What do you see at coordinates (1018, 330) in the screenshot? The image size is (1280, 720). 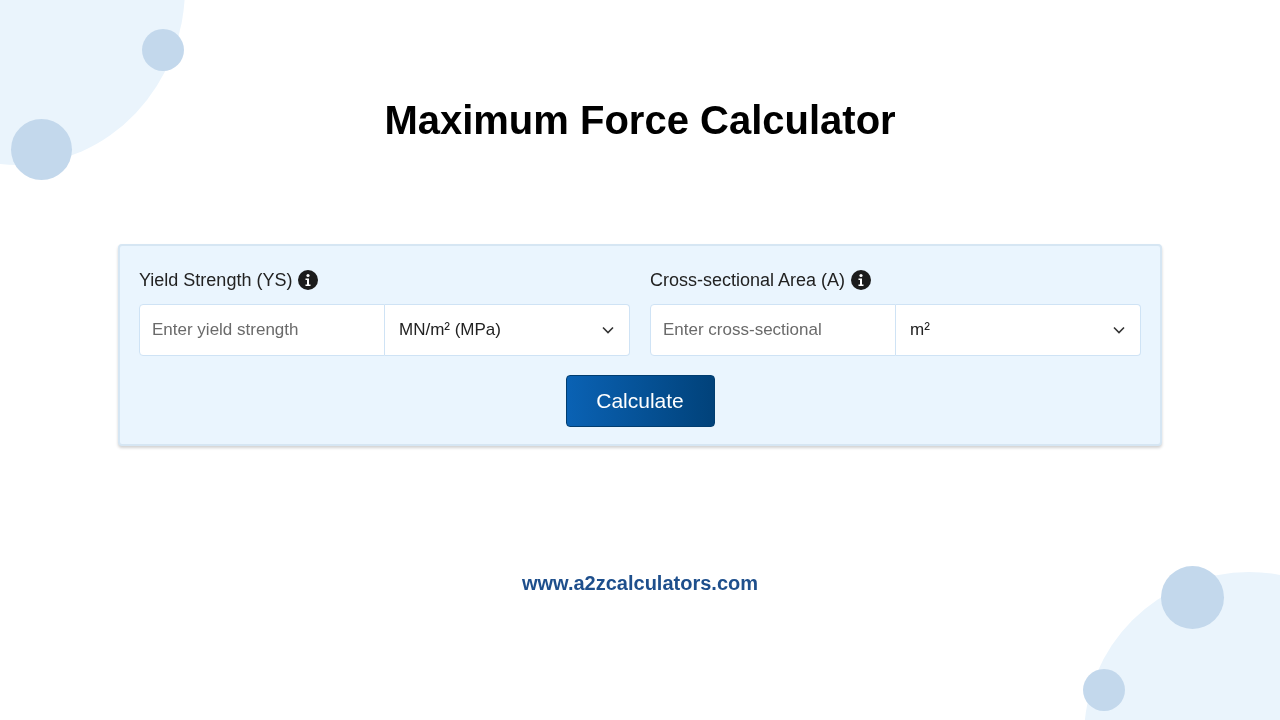 I see `unit-dropdown: m²` at bounding box center [1018, 330].